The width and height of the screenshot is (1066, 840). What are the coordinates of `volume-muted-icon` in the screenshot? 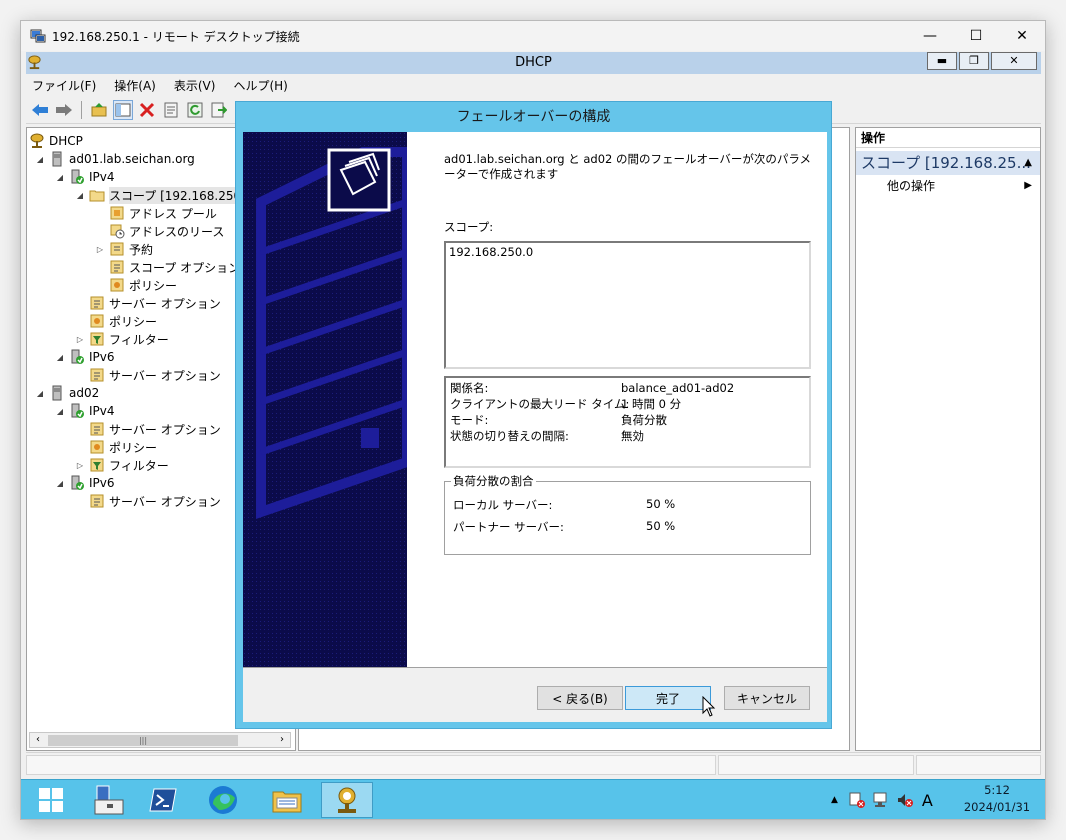 It's located at (905, 800).